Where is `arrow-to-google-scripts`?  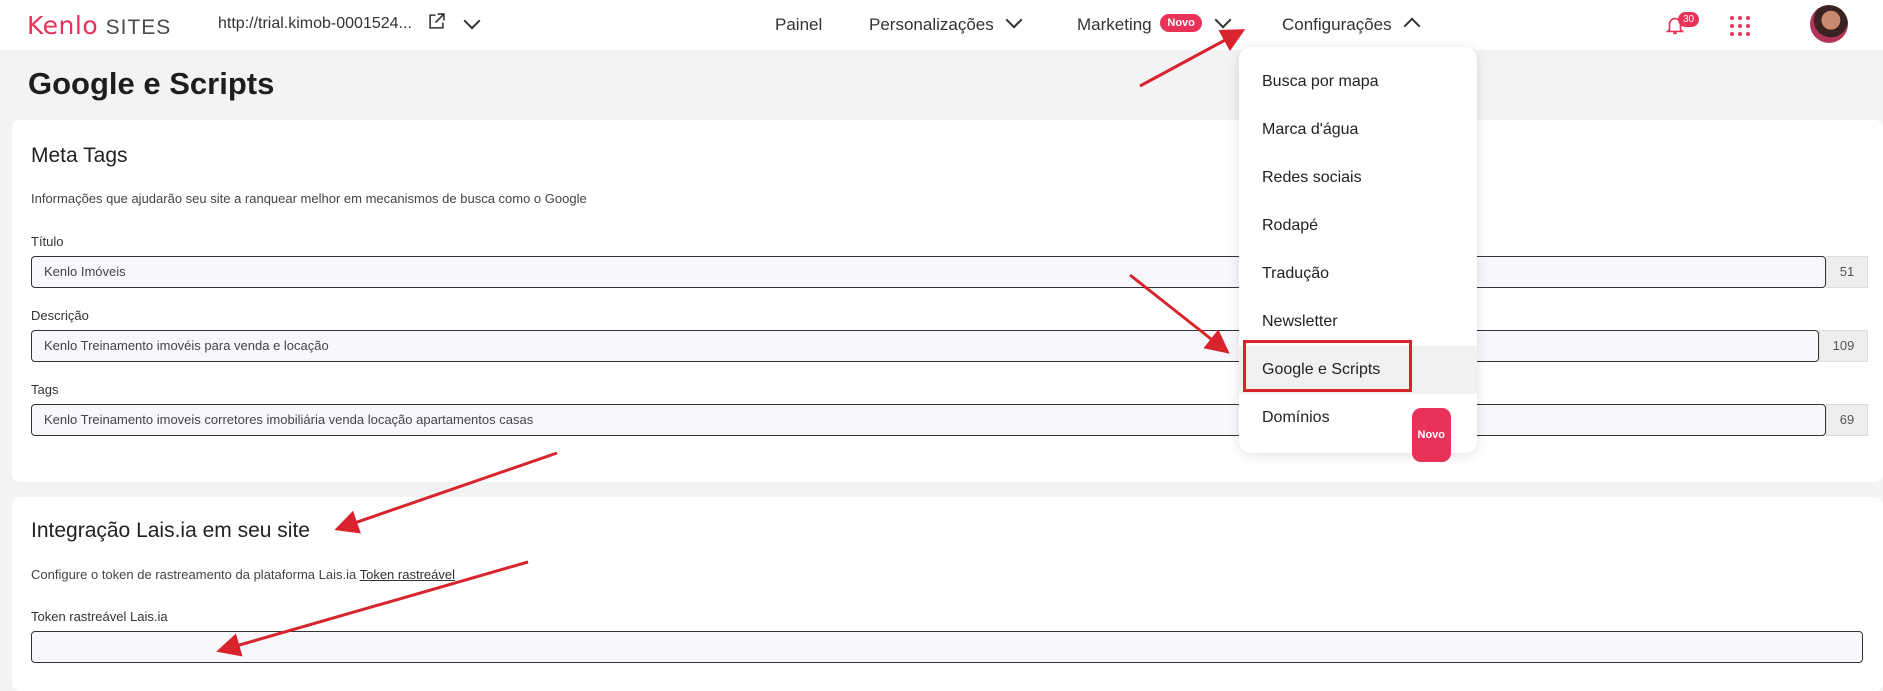
arrow-to-google-scripts is located at coordinates (1179, 313).